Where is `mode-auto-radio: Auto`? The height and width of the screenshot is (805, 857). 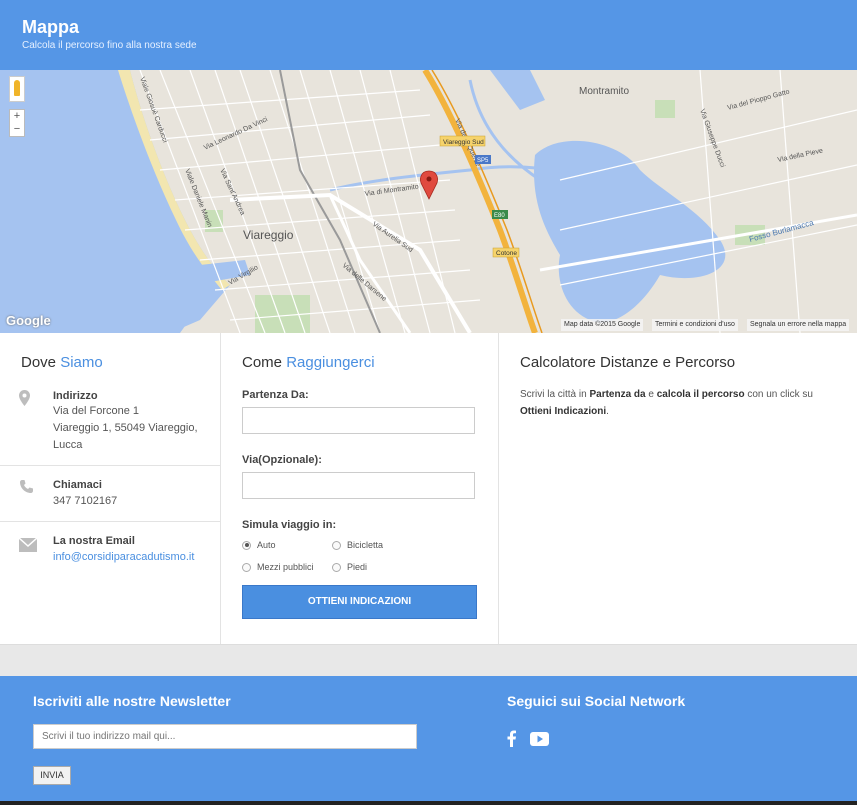 mode-auto-radio: Auto is located at coordinates (259, 545).